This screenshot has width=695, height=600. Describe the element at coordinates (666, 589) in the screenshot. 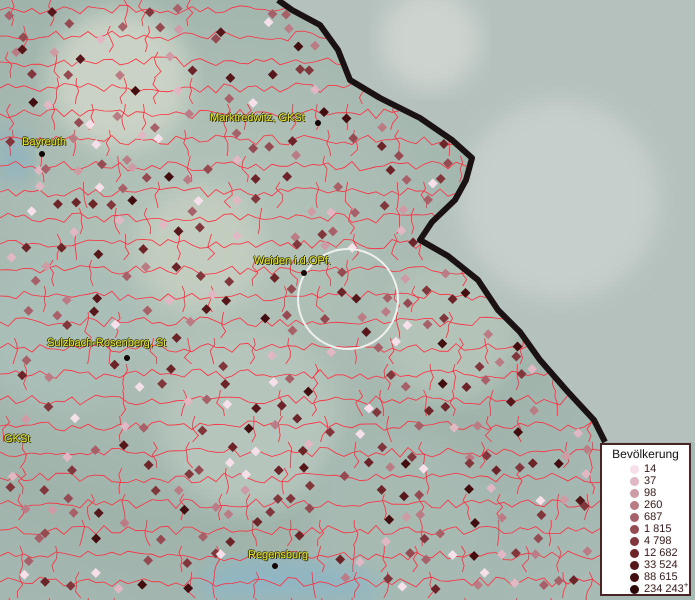

I see `legend-label: 234 243$^{+}$` at that location.